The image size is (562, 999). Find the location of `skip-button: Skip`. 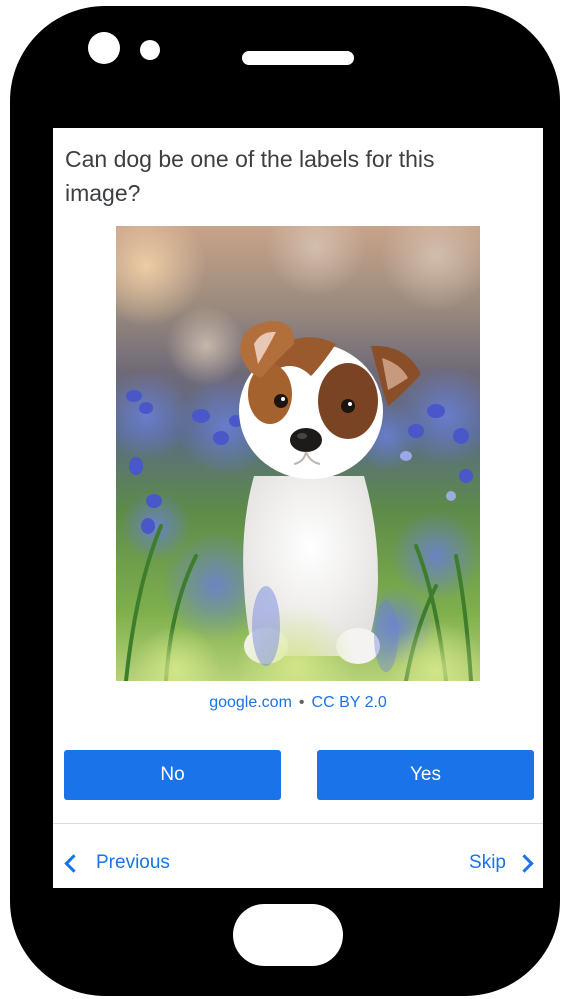

skip-button: Skip is located at coordinates (502, 863).